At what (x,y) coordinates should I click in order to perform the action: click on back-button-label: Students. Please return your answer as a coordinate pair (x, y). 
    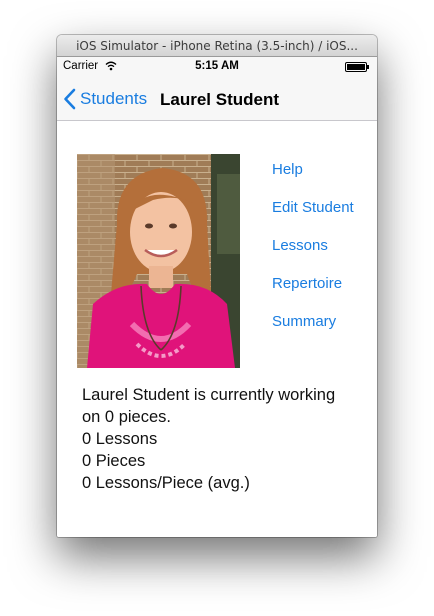
    Looking at the image, I should click on (114, 98).